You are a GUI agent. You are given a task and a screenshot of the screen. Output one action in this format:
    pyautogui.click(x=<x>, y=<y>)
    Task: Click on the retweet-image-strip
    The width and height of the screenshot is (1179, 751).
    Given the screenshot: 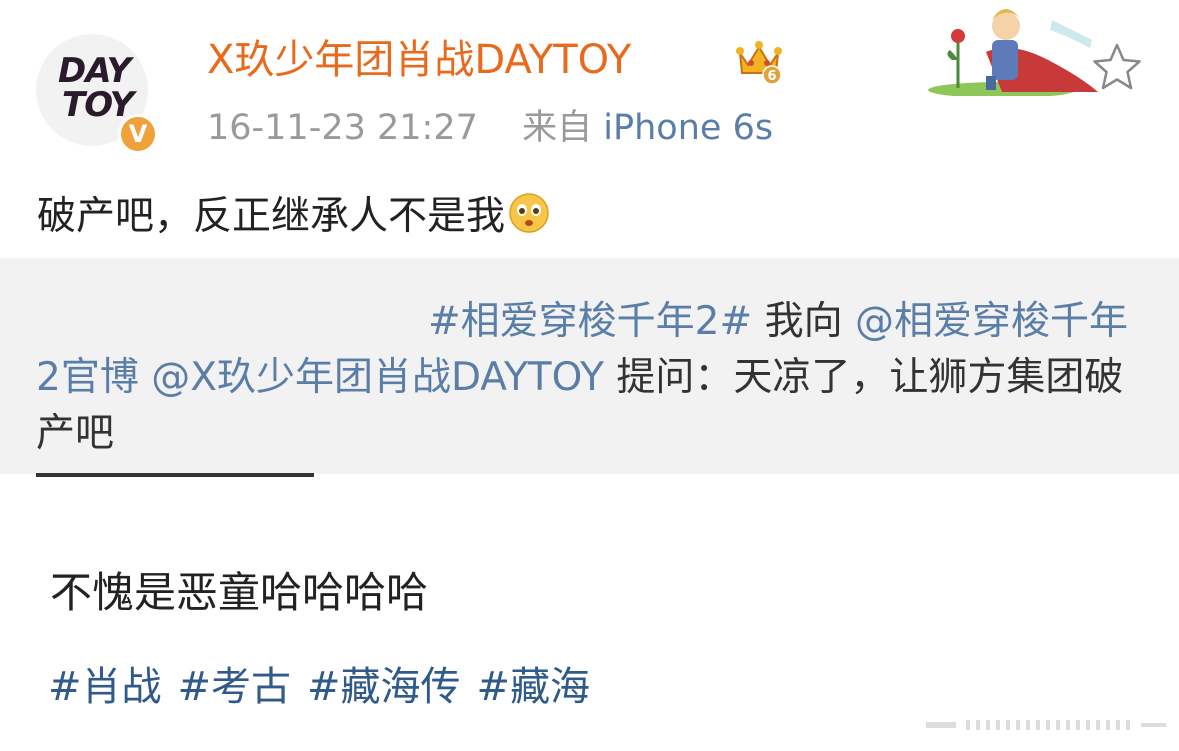 What is the action you would take?
    pyautogui.click(x=175, y=475)
    